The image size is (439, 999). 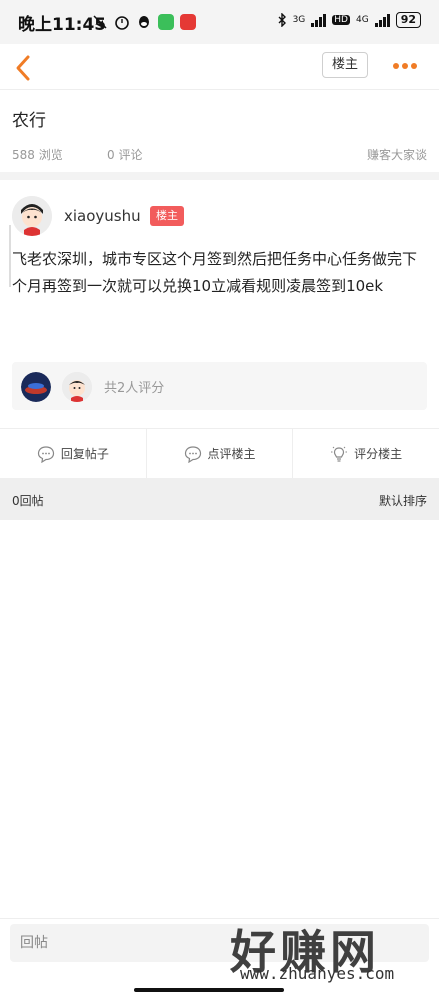 What do you see at coordinates (231, 454) in the screenshot?
I see `comment-owner-label: 点评楼主` at bounding box center [231, 454].